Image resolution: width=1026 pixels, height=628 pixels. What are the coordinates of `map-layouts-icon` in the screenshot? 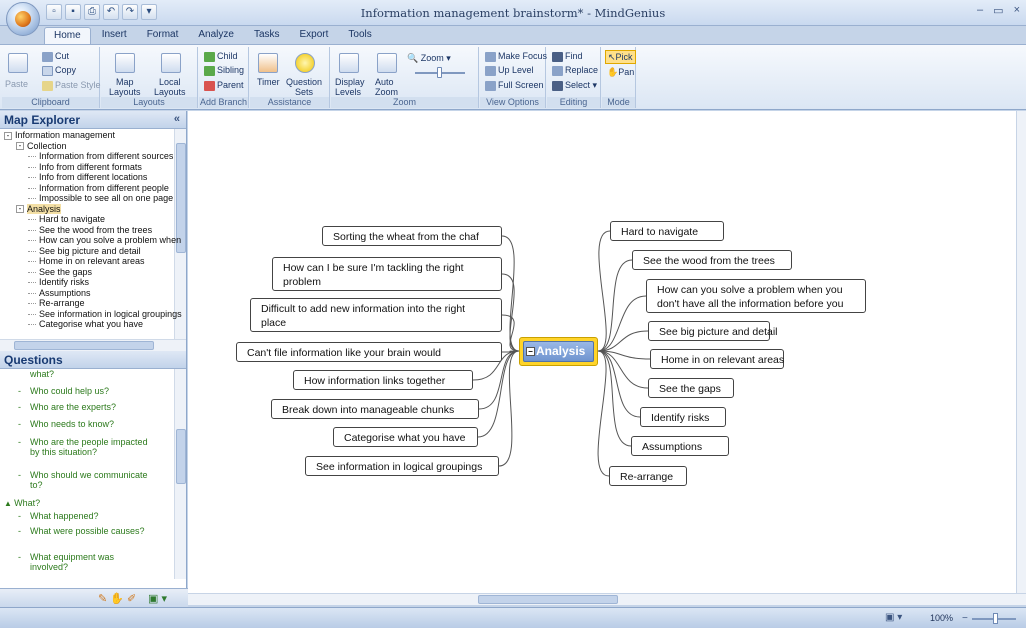 It's located at (125, 63).